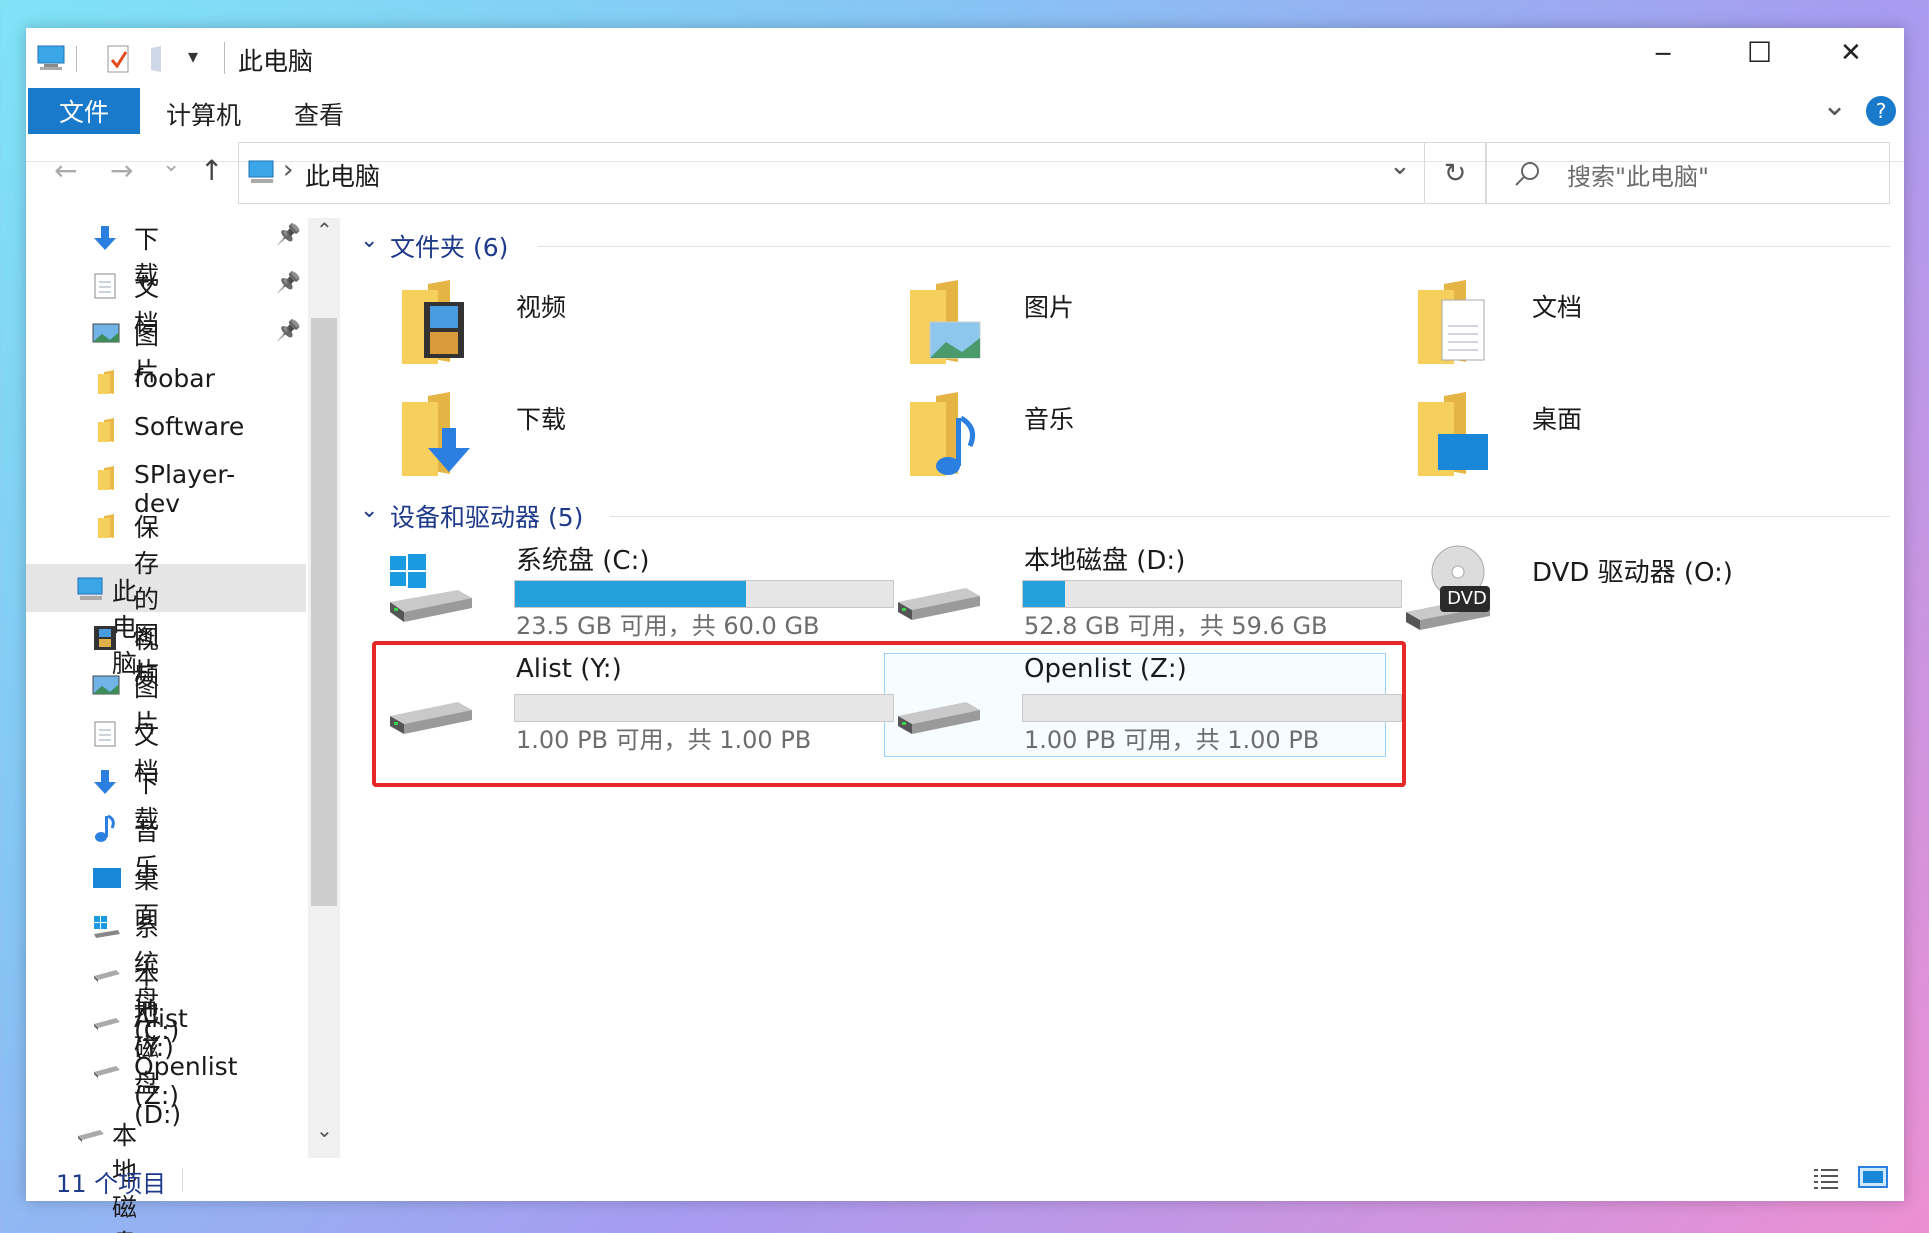 The width and height of the screenshot is (1929, 1233). I want to click on ribbon-collapse-icon: ⌄, so click(1834, 105).